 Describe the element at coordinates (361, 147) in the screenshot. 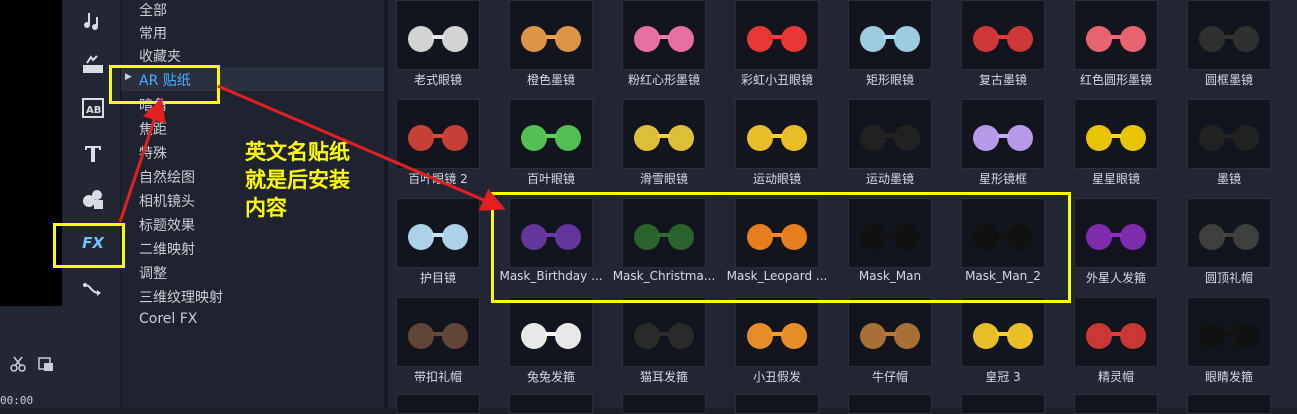

I see `arrow-to-masks` at that location.